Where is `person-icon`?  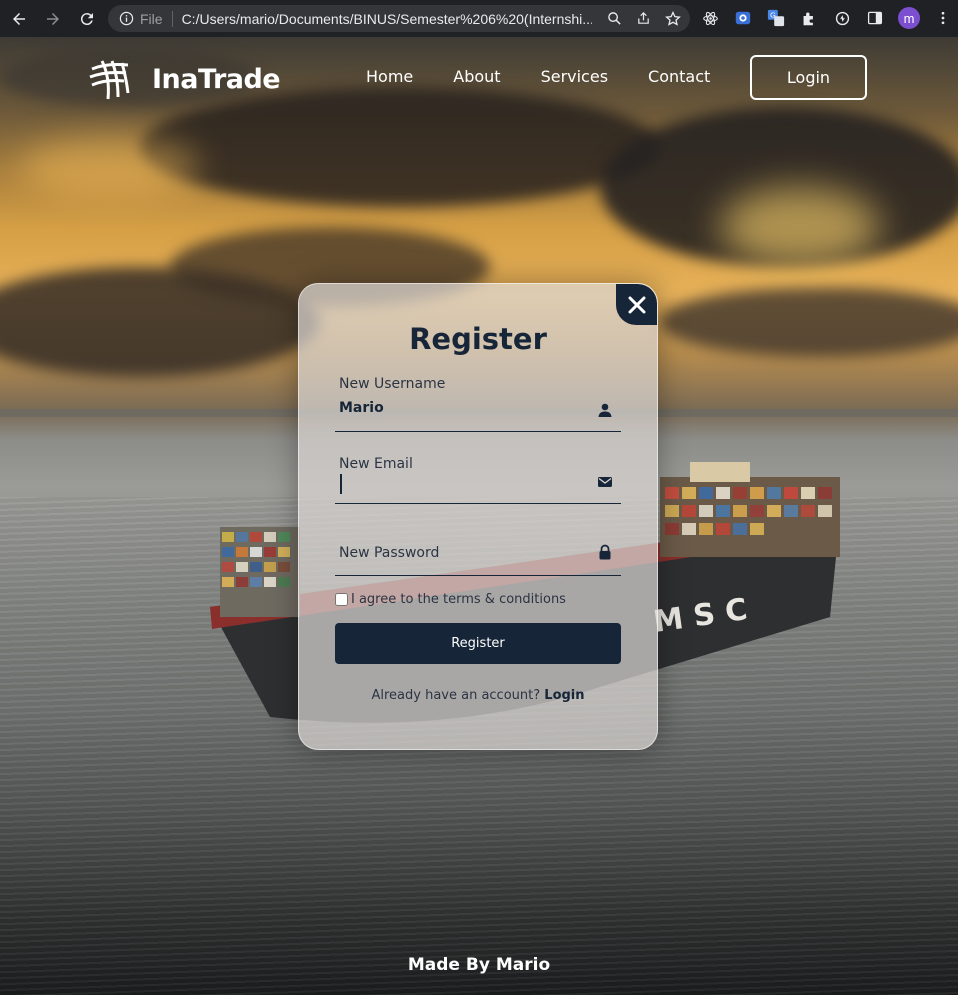
person-icon is located at coordinates (605, 410).